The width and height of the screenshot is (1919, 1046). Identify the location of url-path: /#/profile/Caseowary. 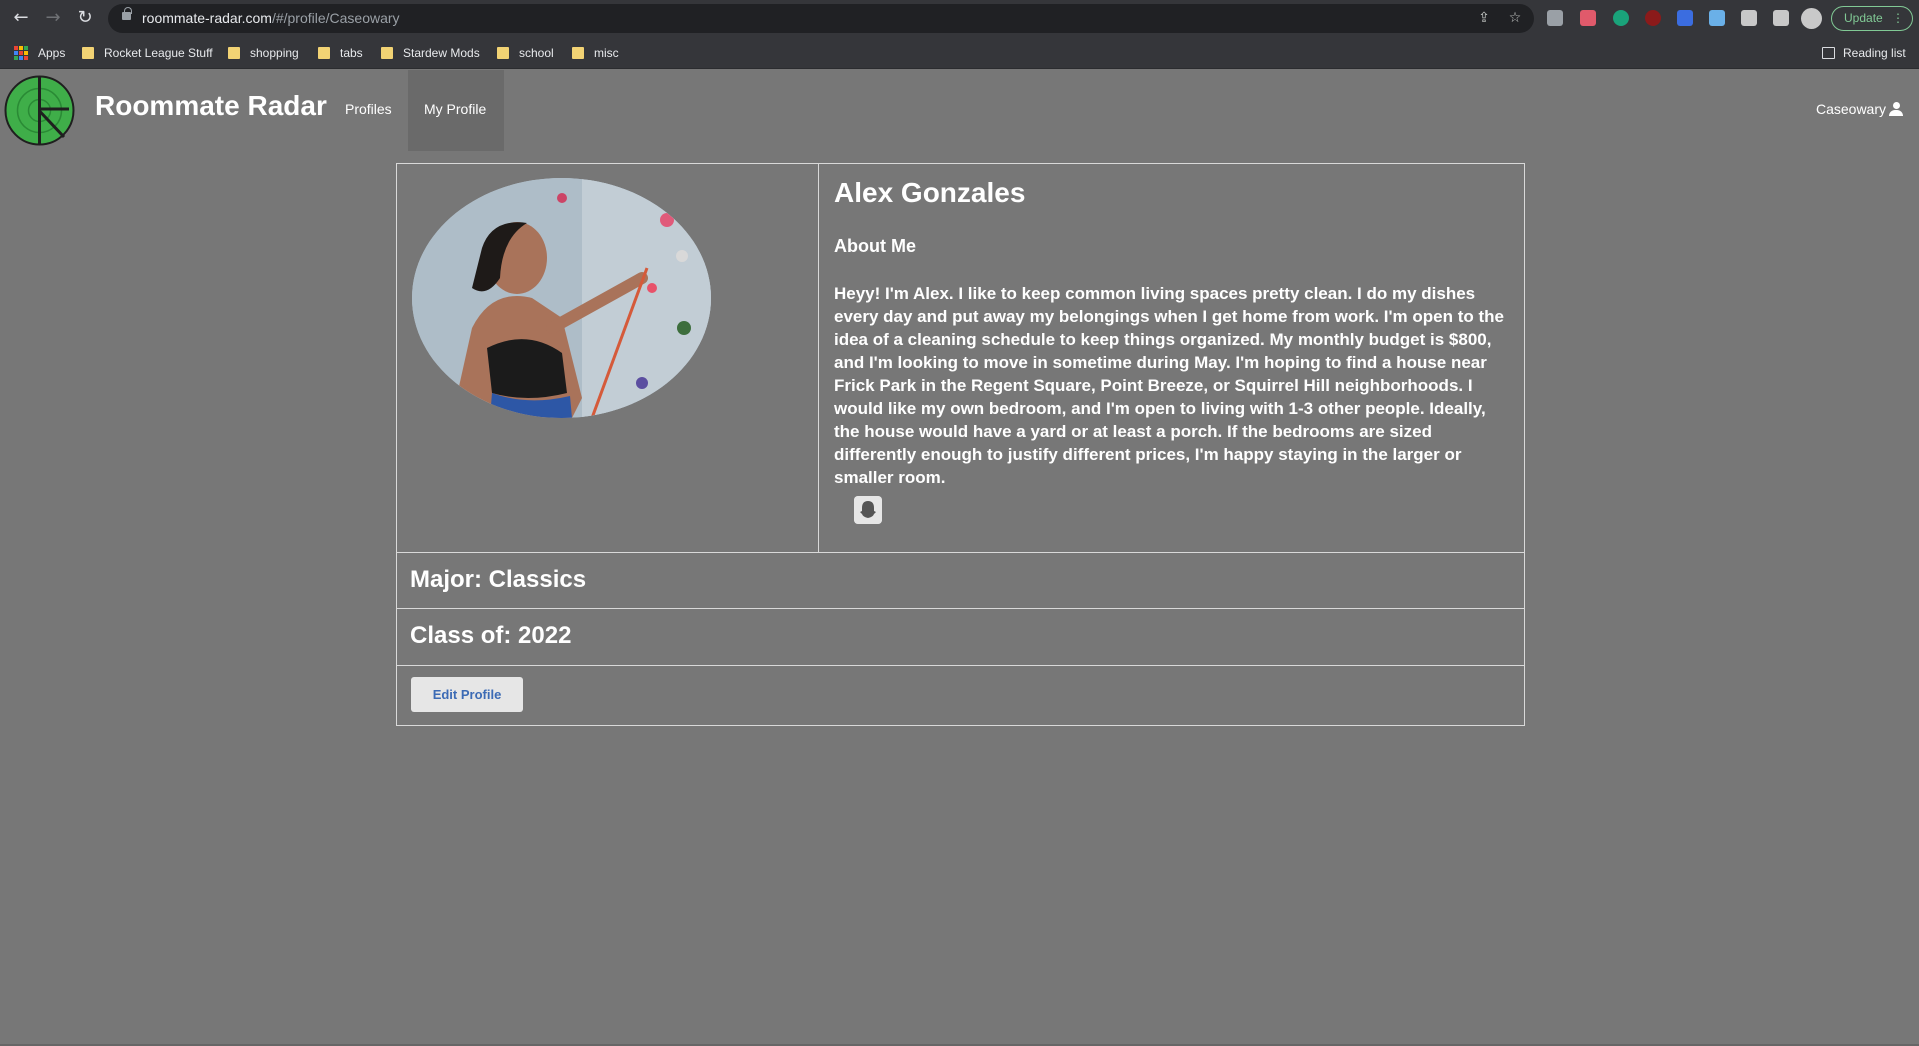
(335, 18).